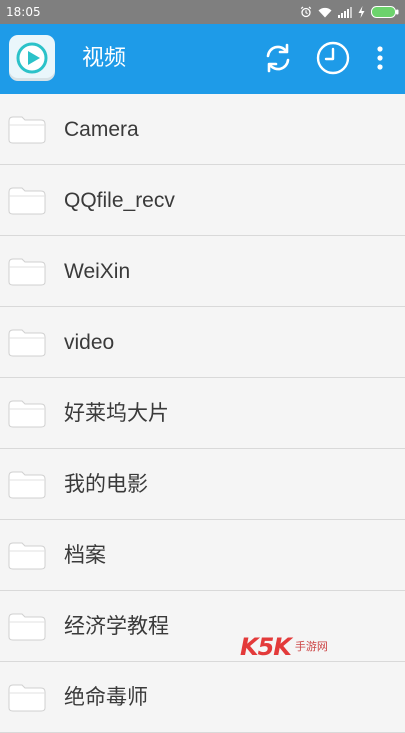 The image size is (405, 733). What do you see at coordinates (202, 697) in the screenshot?
I see `list-item: 绝命毒师` at bounding box center [202, 697].